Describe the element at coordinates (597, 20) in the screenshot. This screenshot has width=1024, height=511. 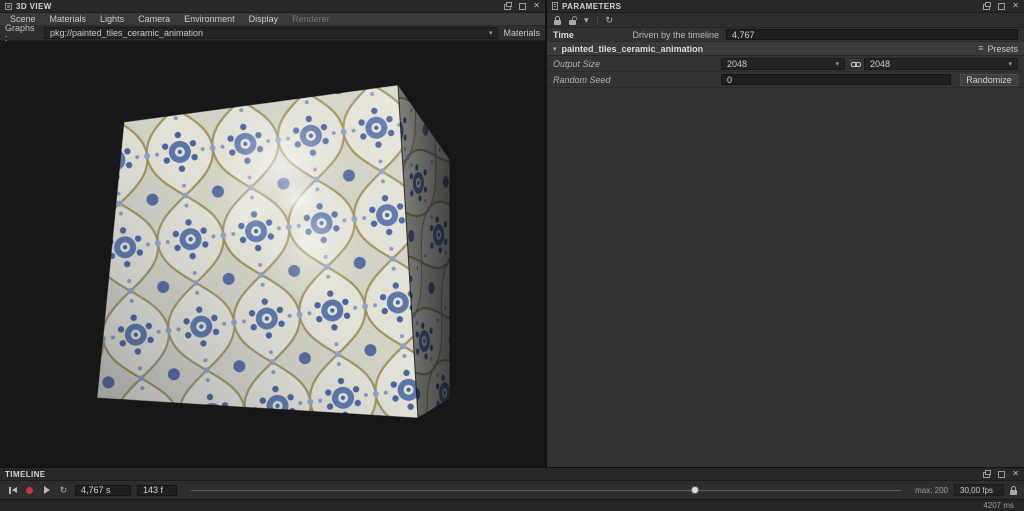
I see `toolbar-divider` at that location.